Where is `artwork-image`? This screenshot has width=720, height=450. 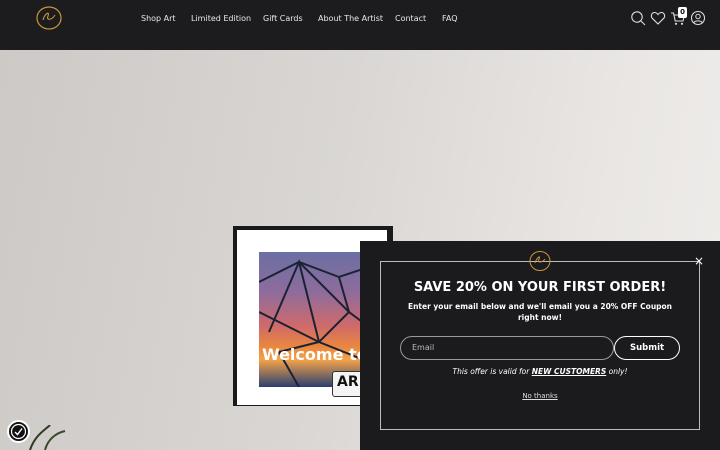
artwork-image is located at coordinates (314, 319).